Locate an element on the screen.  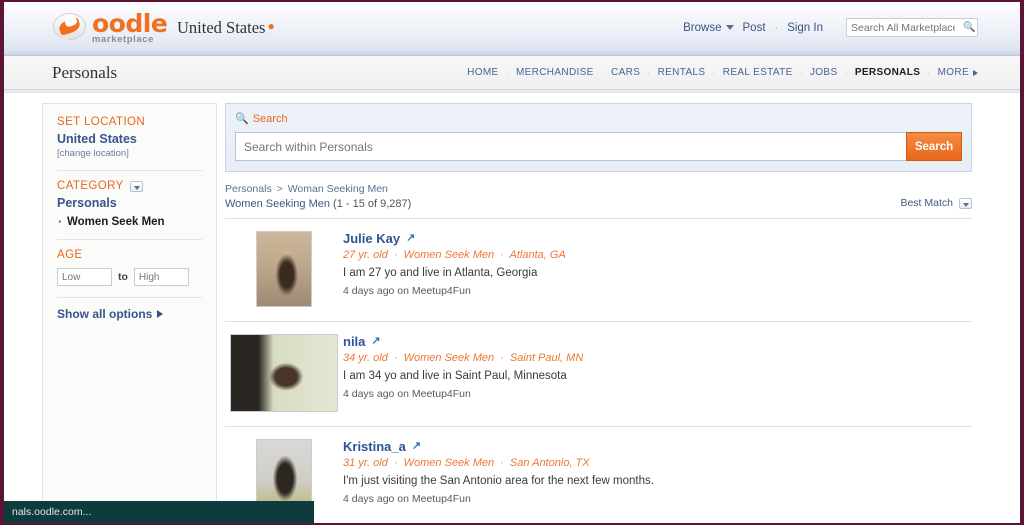
breadcrumb: Personals > Woman Seeking Men is located at coordinates (598, 189).